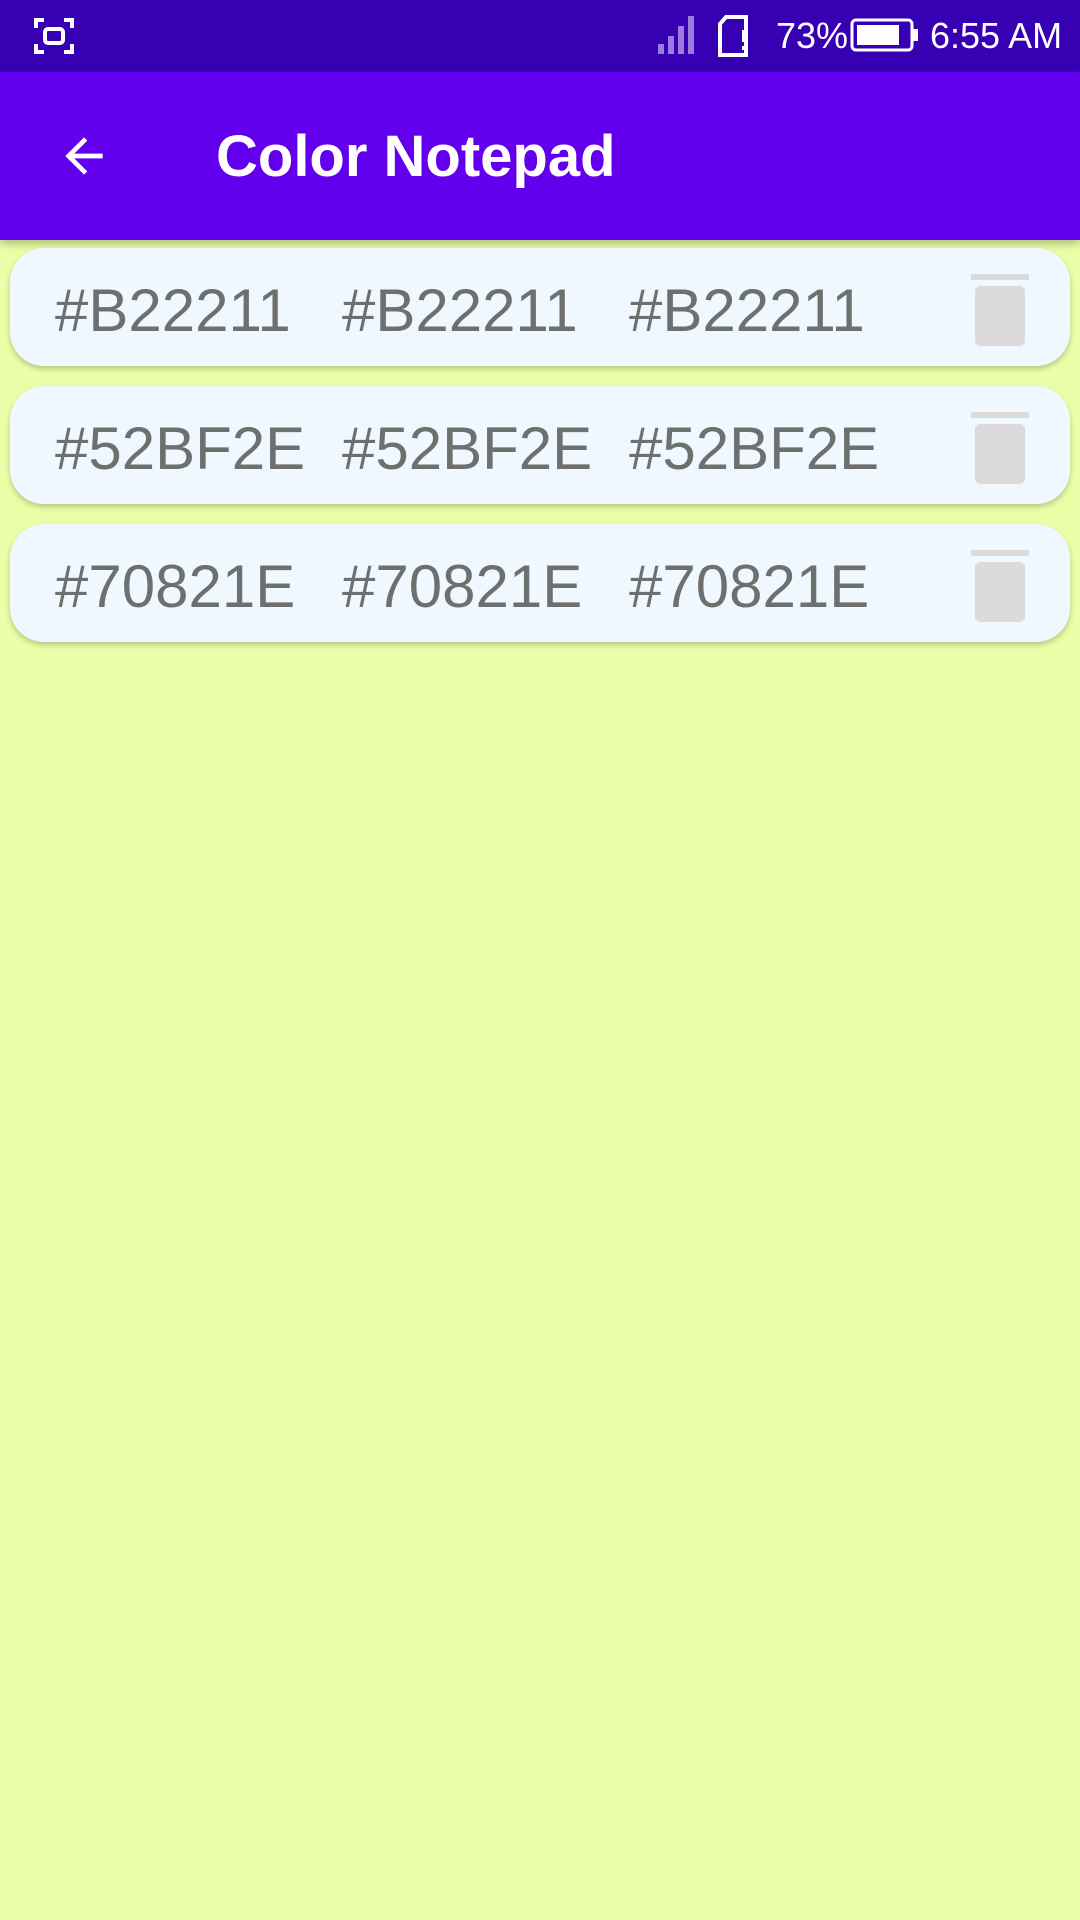  I want to click on arrow-back-icon, so click(84, 156).